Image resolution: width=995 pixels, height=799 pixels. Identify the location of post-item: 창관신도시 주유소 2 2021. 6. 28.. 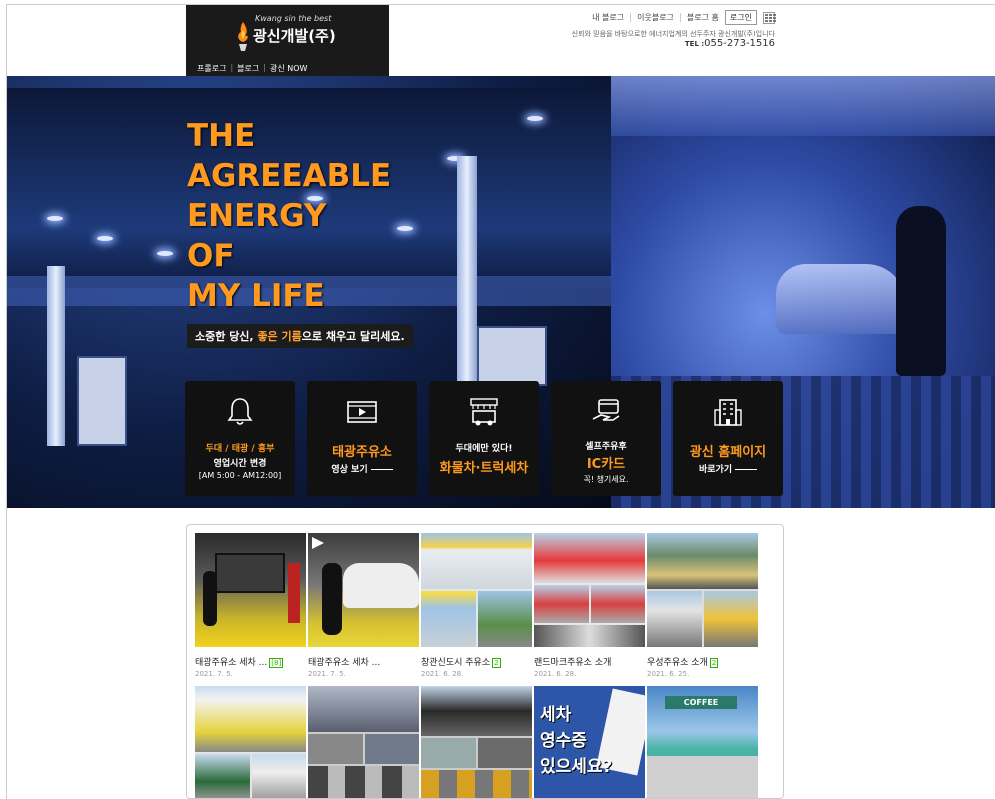
(476, 609).